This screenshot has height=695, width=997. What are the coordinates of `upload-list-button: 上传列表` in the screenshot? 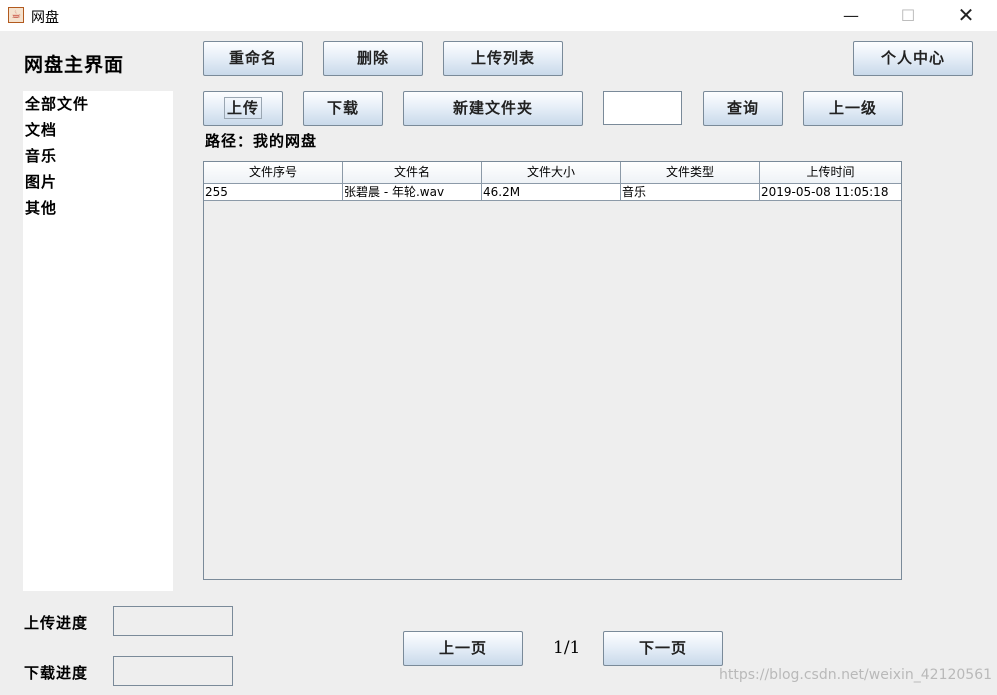 It's located at (503, 58).